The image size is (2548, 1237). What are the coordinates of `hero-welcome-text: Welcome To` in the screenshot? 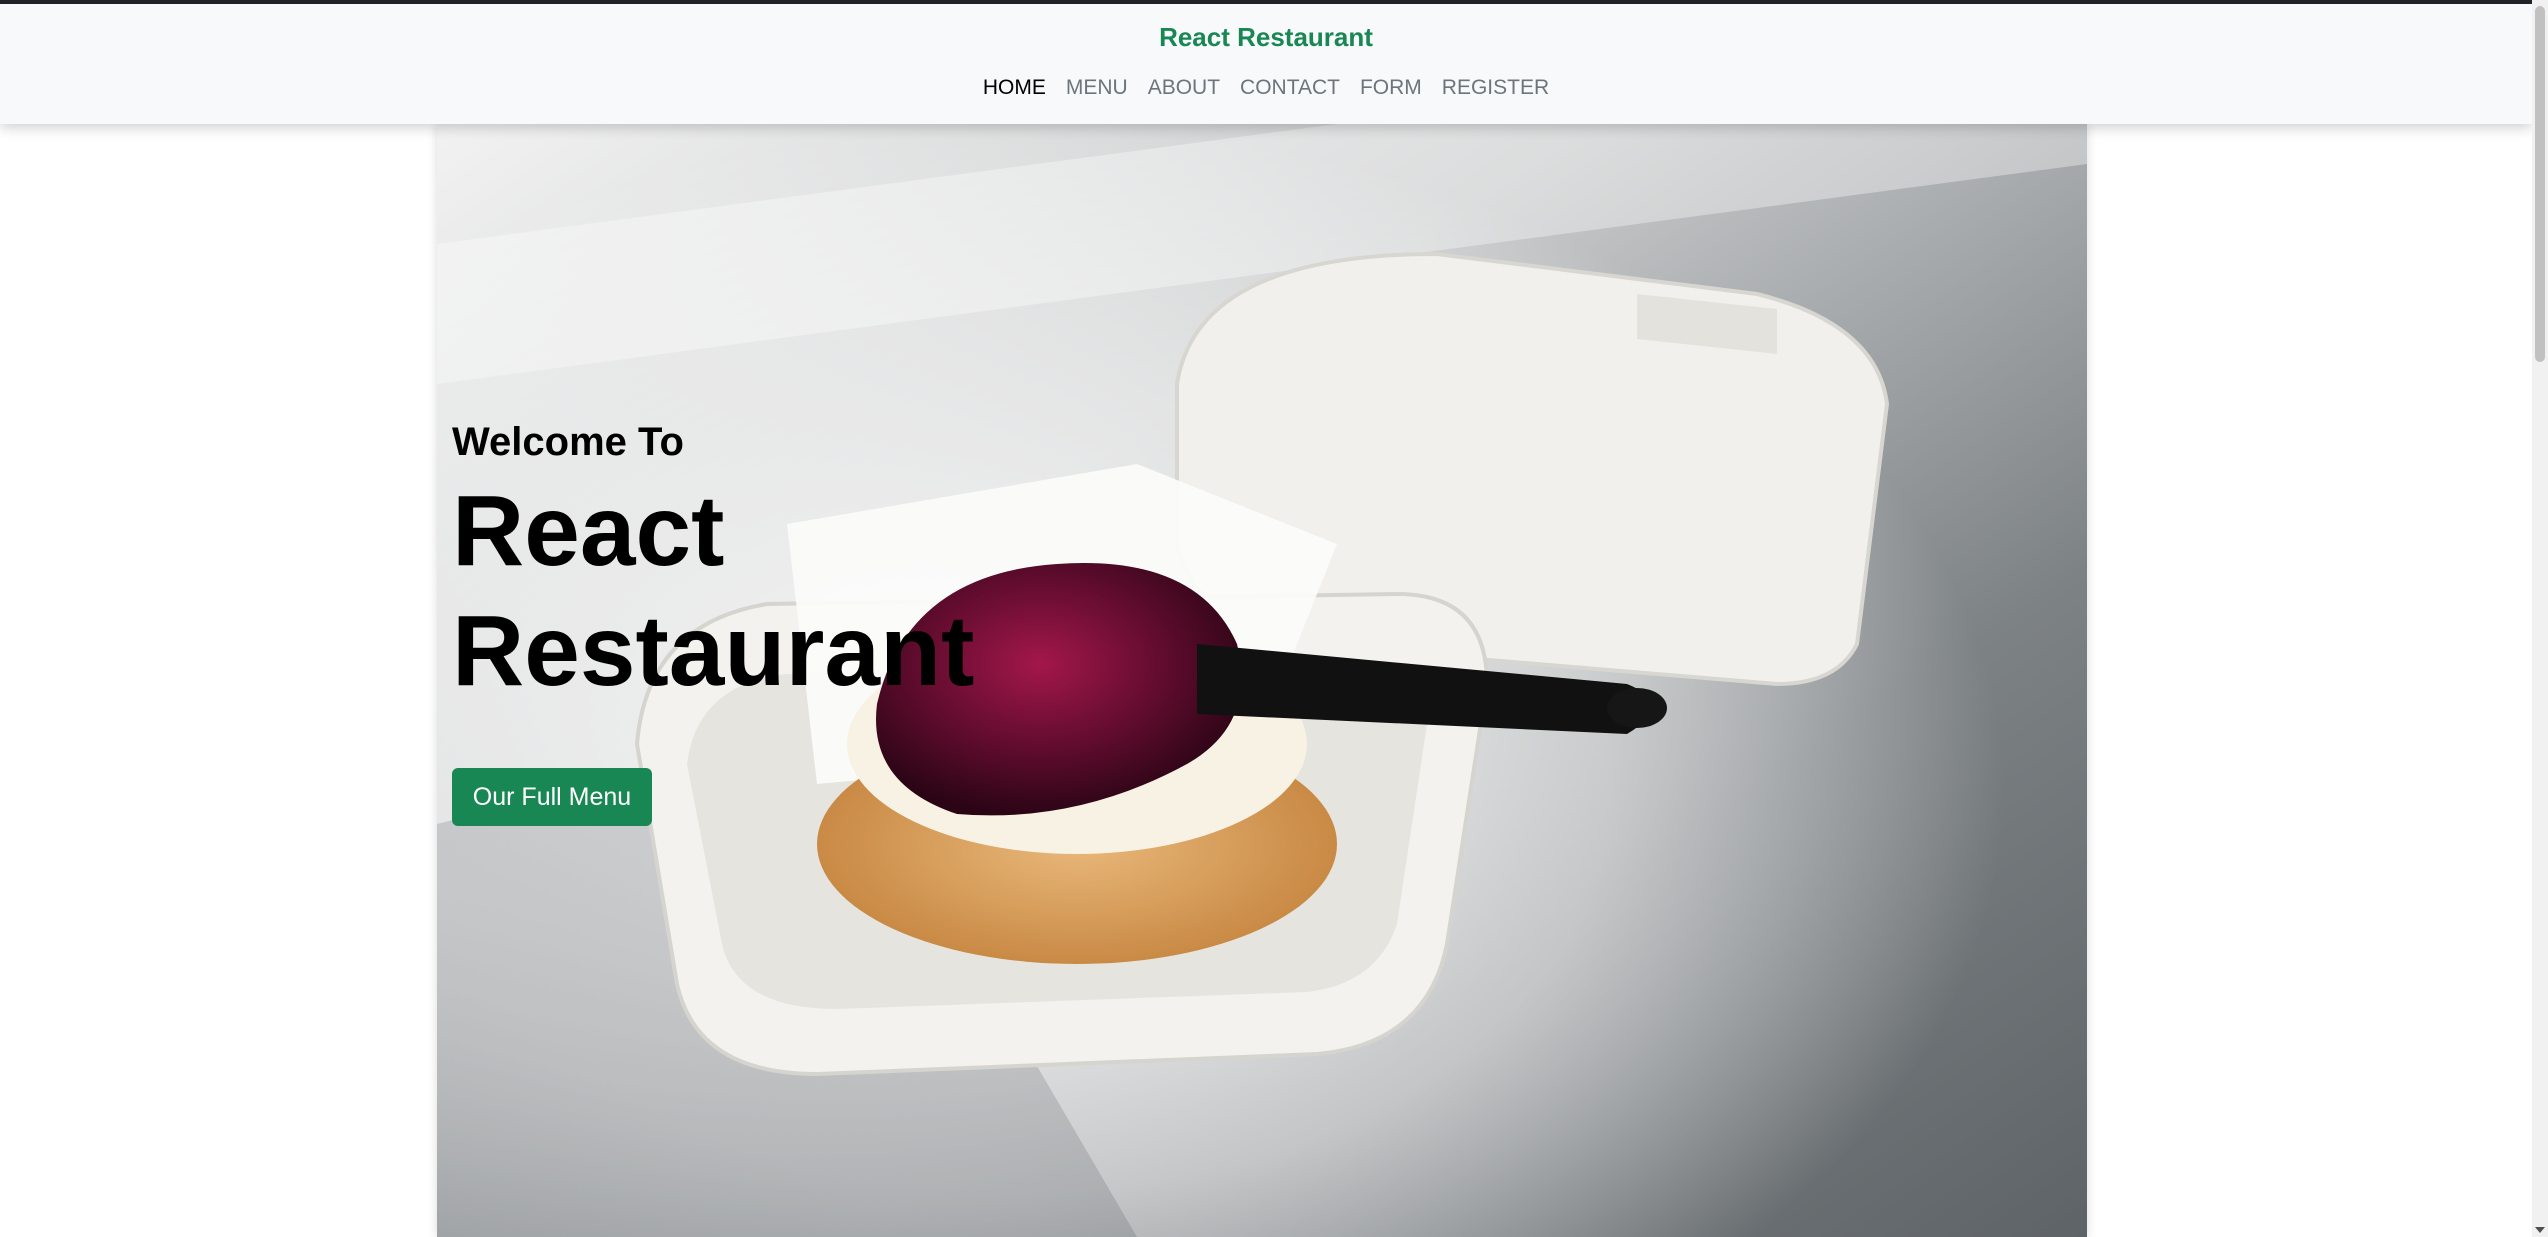 It's located at (568, 442).